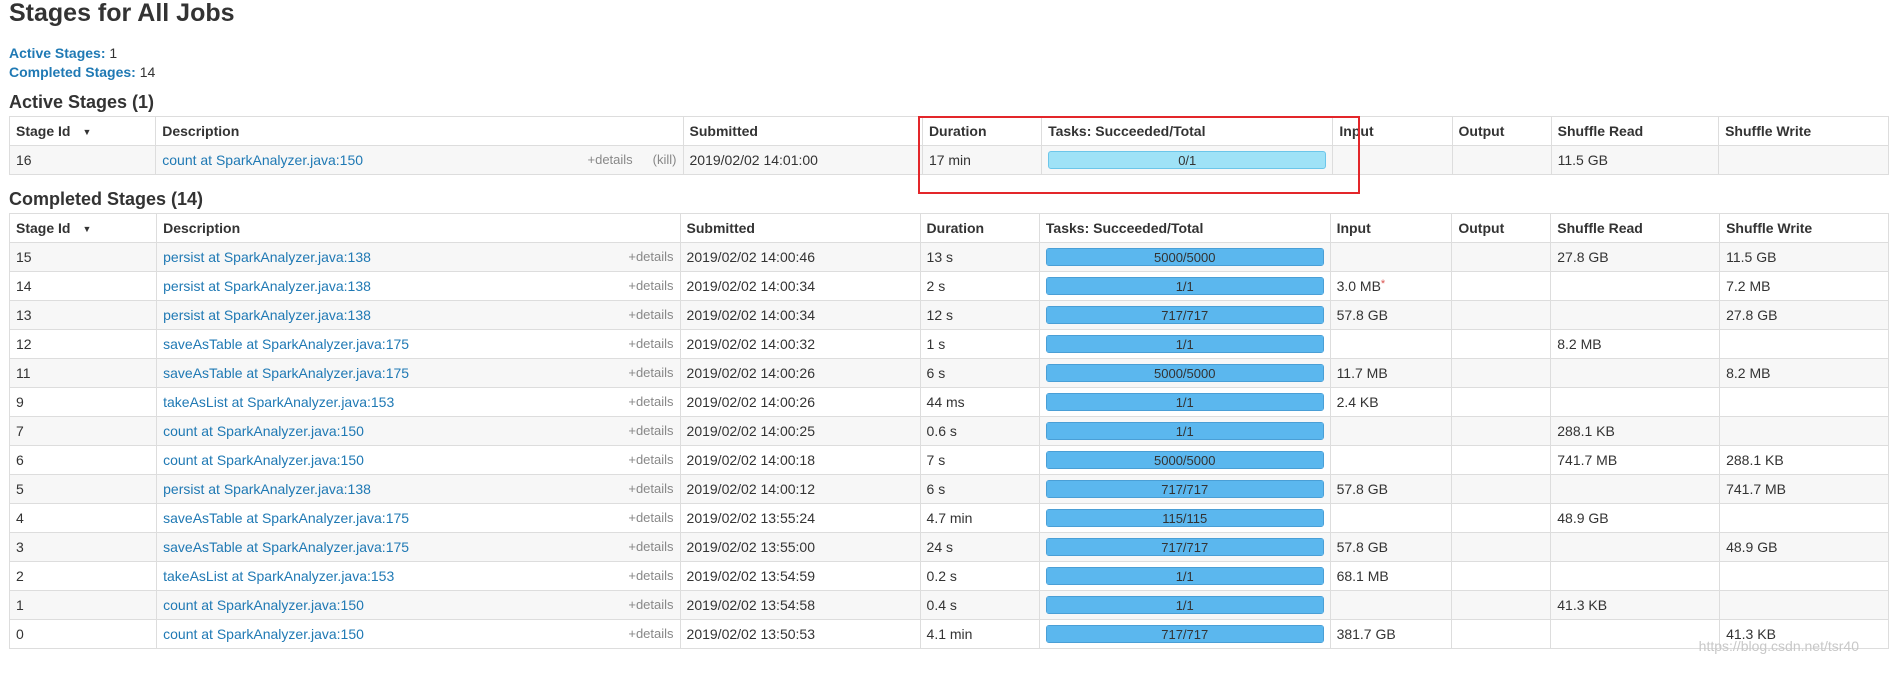 Image resolution: width=1891 pixels, height=677 pixels. I want to click on task-progress-bar: 717/717, so click(1184, 315).